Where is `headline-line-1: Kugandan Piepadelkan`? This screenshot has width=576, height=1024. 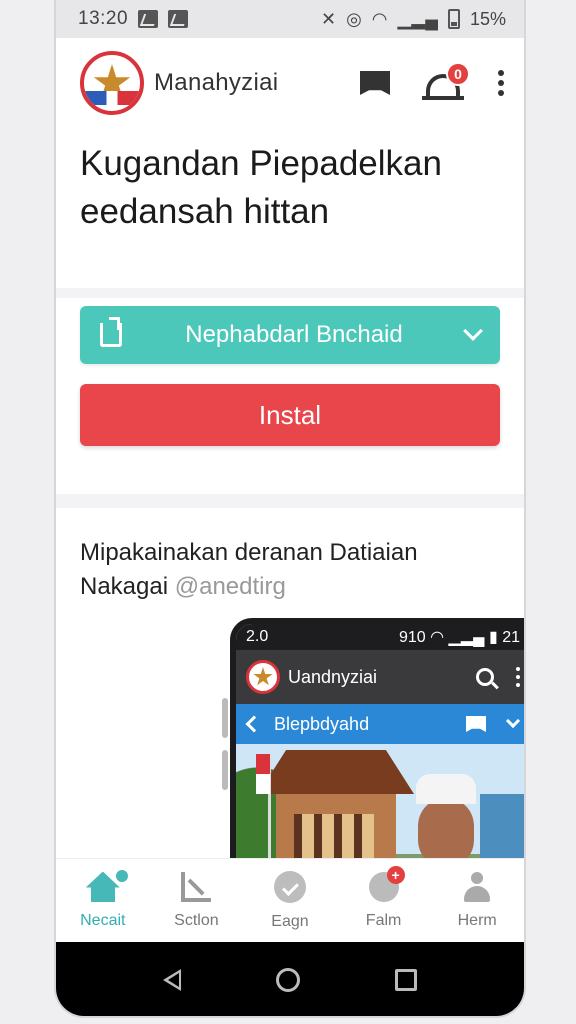 headline-line-1: Kugandan Piepadelkan is located at coordinates (261, 163).